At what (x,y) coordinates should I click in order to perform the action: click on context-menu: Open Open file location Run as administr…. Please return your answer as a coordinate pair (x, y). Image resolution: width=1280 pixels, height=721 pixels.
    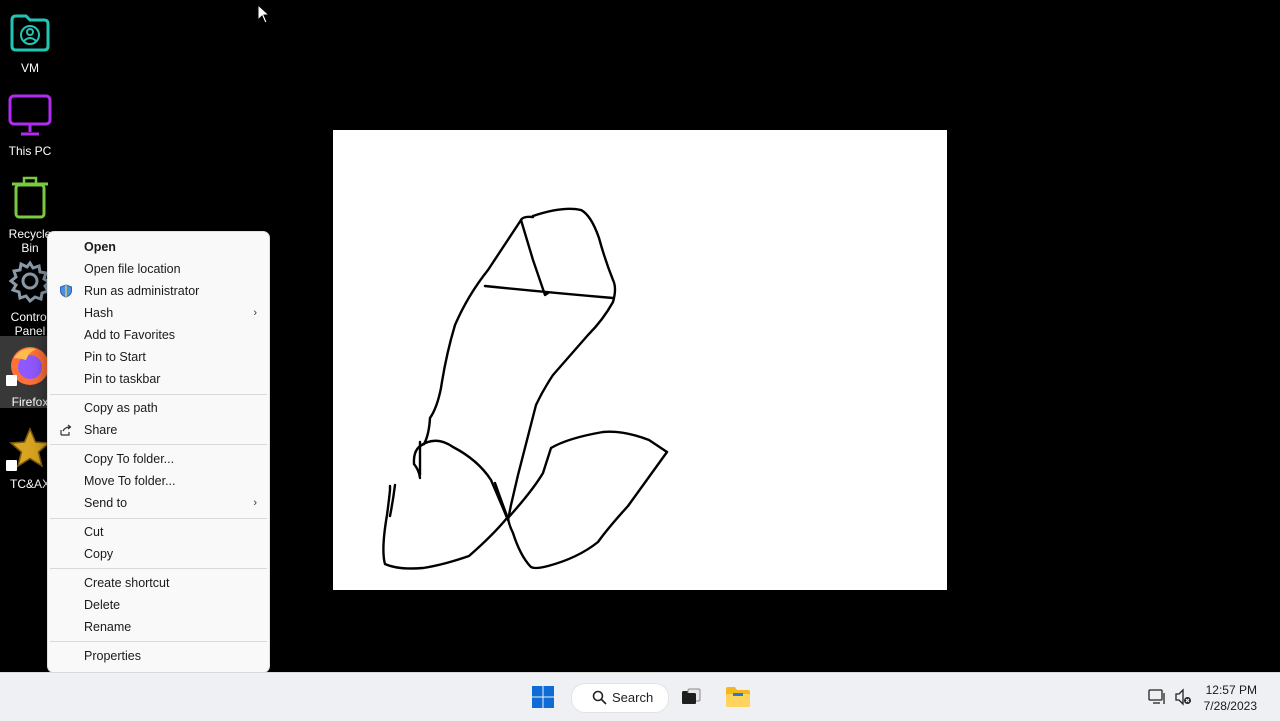
    Looking at the image, I should click on (158, 452).